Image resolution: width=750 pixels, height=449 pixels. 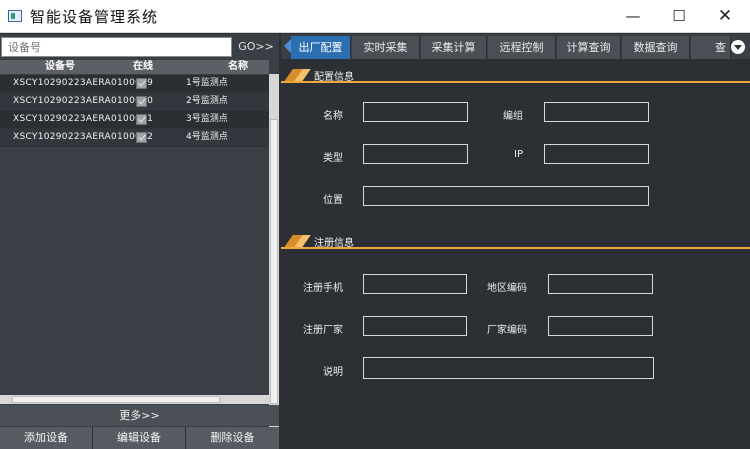 What do you see at coordinates (454, 47) in the screenshot?
I see `tab-collect-calc: 采集计算` at bounding box center [454, 47].